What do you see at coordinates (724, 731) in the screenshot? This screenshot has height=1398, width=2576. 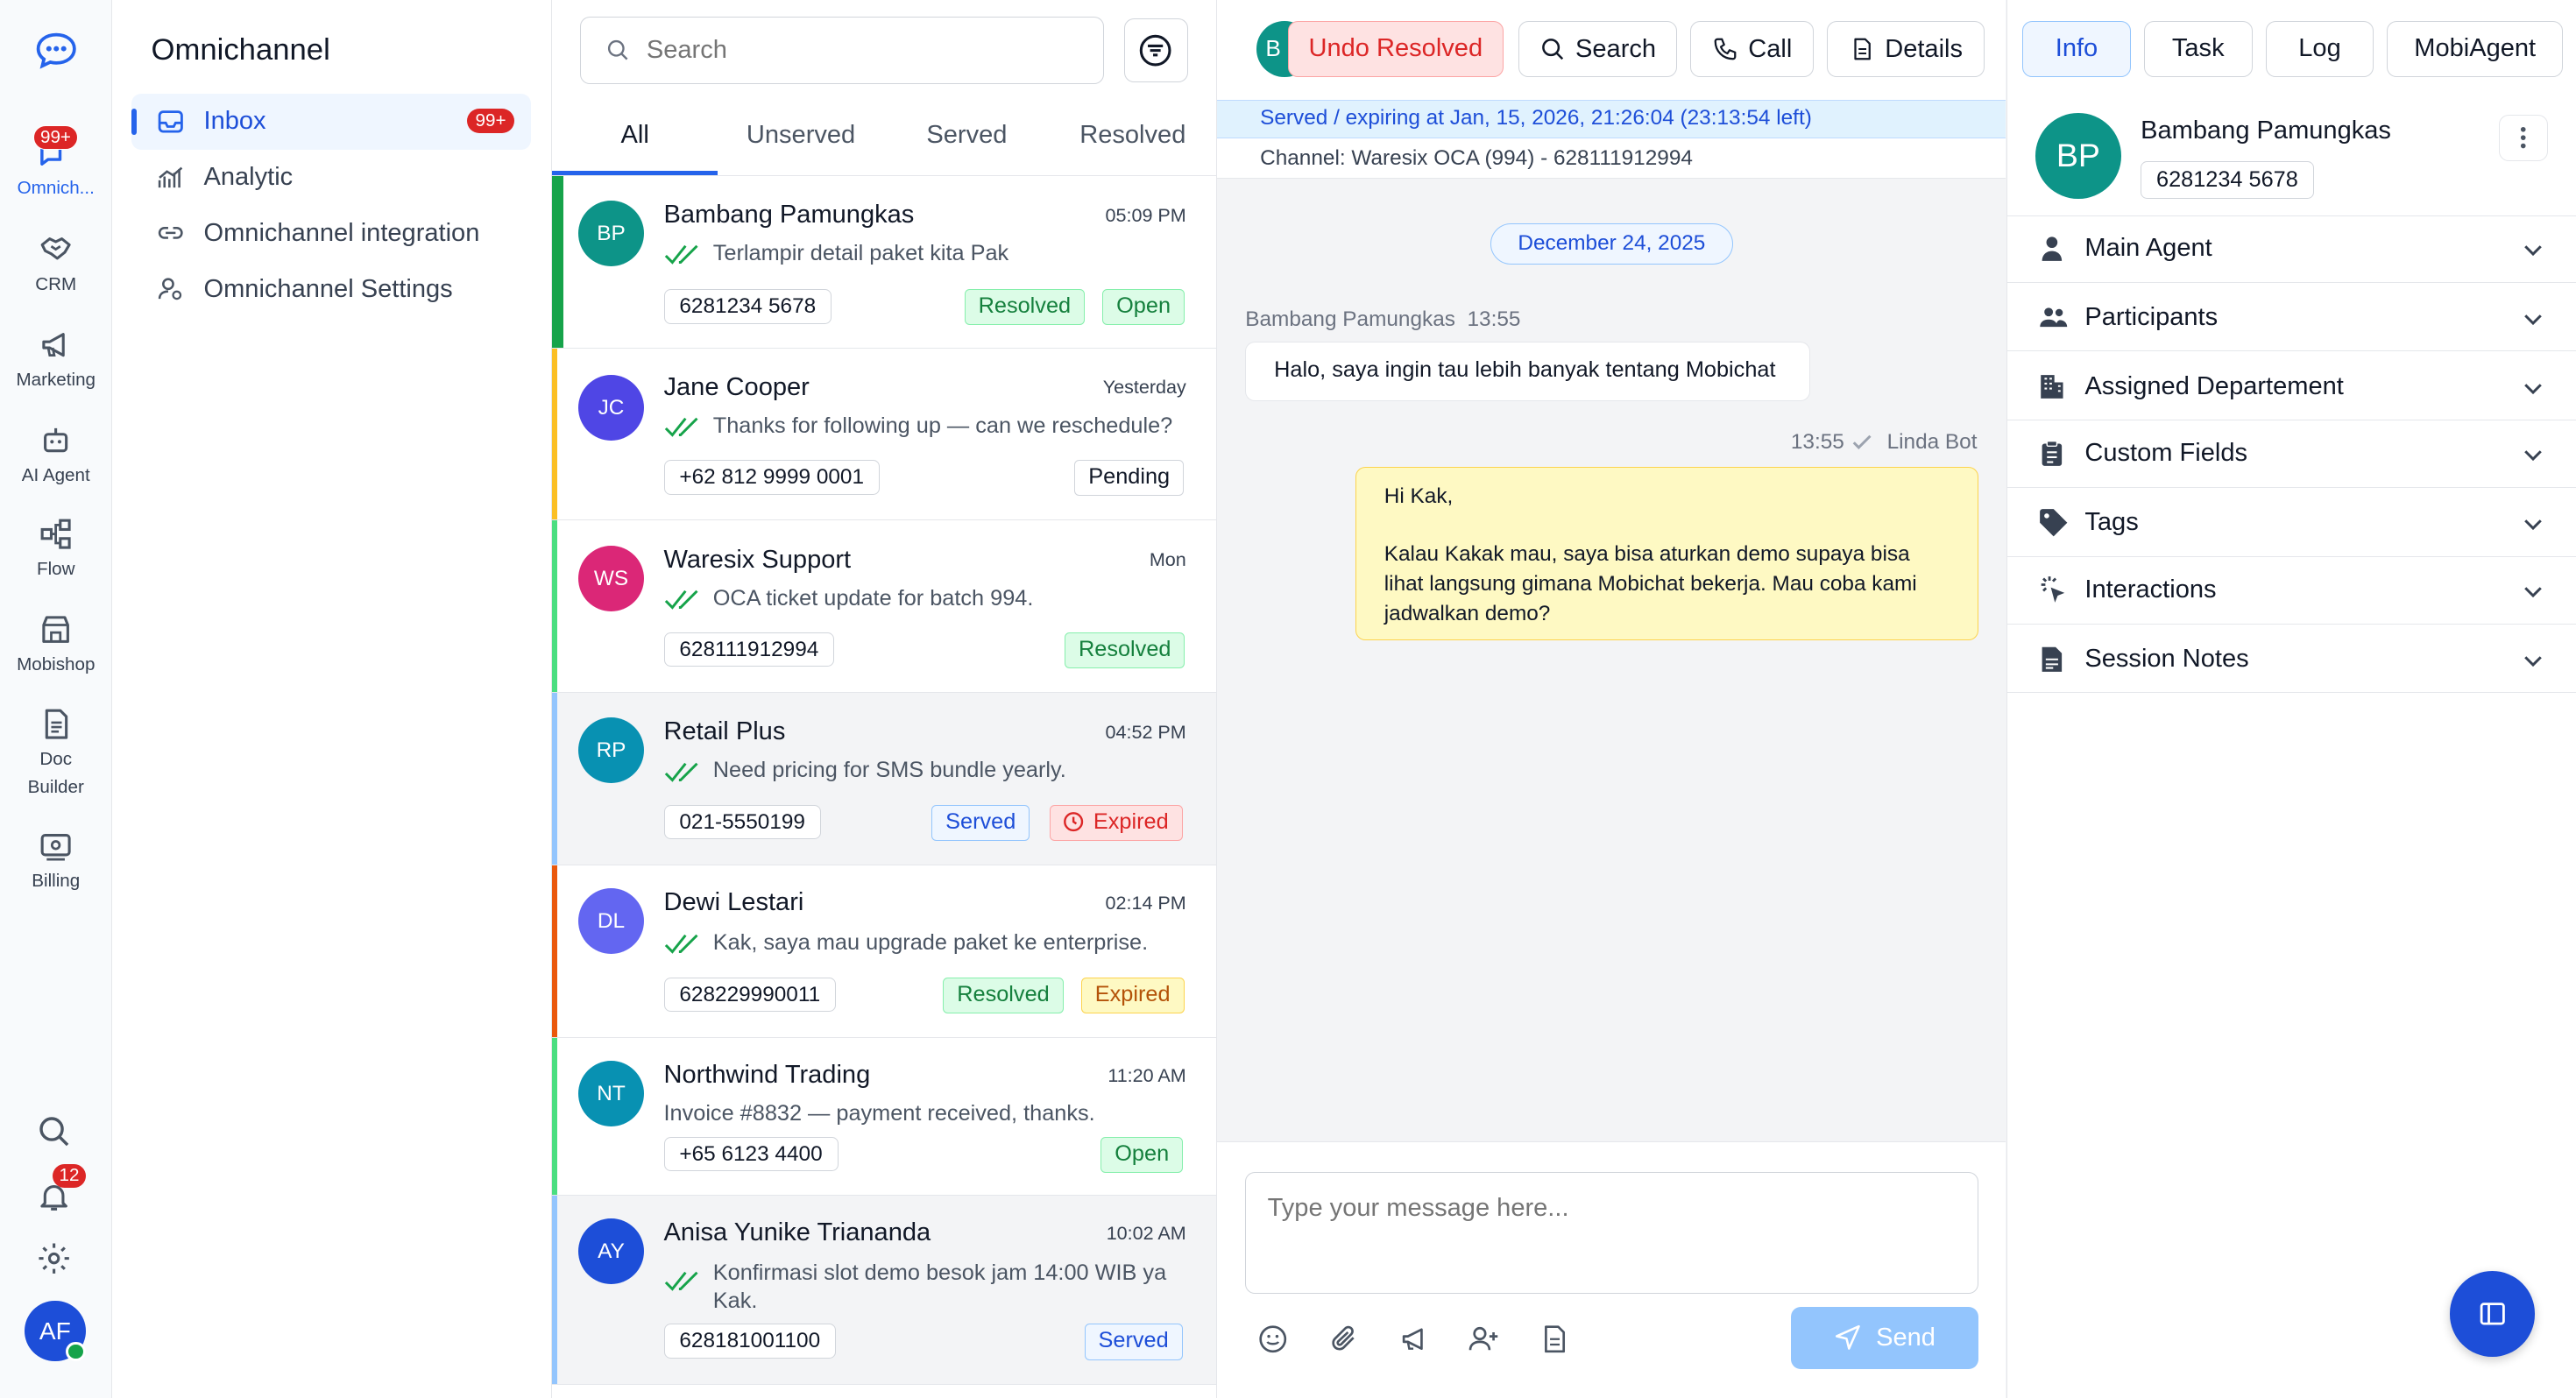 I see `contact-name: Retail Plus` at bounding box center [724, 731].